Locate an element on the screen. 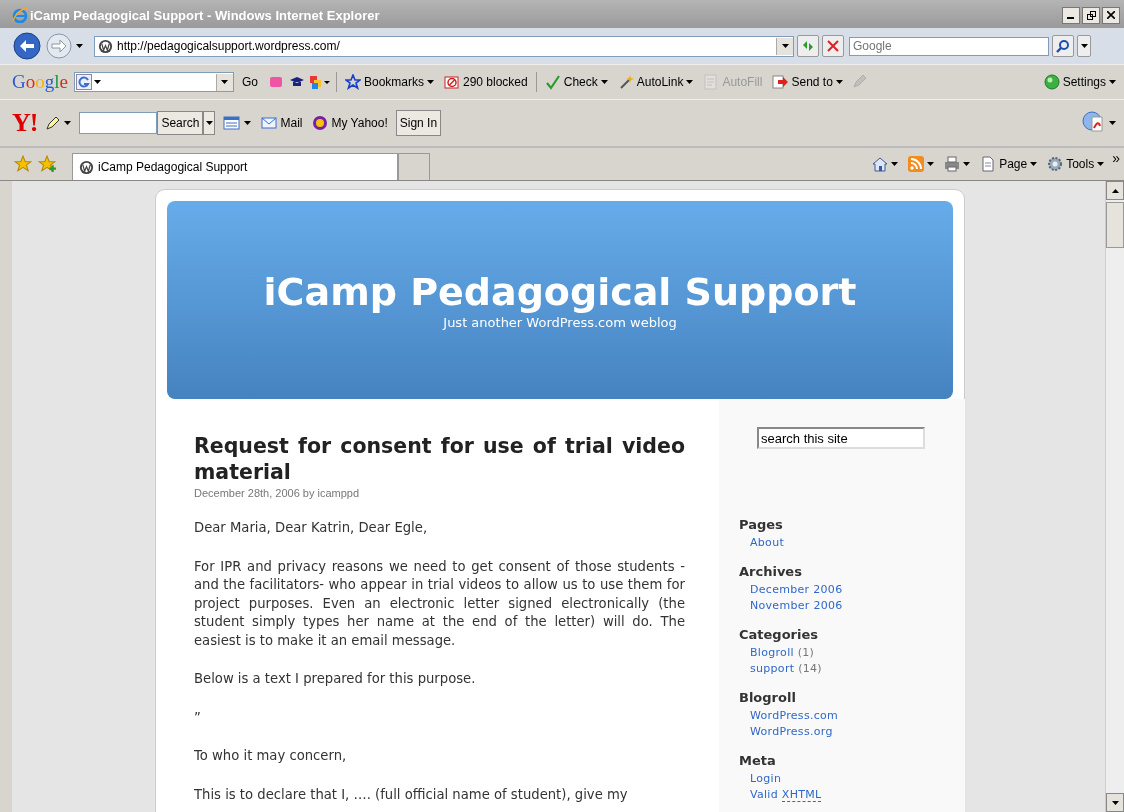 The height and width of the screenshot is (812, 1124). sidebar-heading: Archives is located at coordinates (771, 571).